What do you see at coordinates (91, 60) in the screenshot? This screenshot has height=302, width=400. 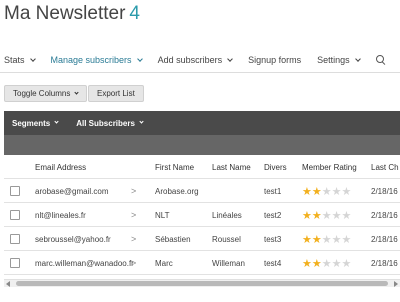 I see `nav-manage-subscribers-label: Manage subscribers` at bounding box center [91, 60].